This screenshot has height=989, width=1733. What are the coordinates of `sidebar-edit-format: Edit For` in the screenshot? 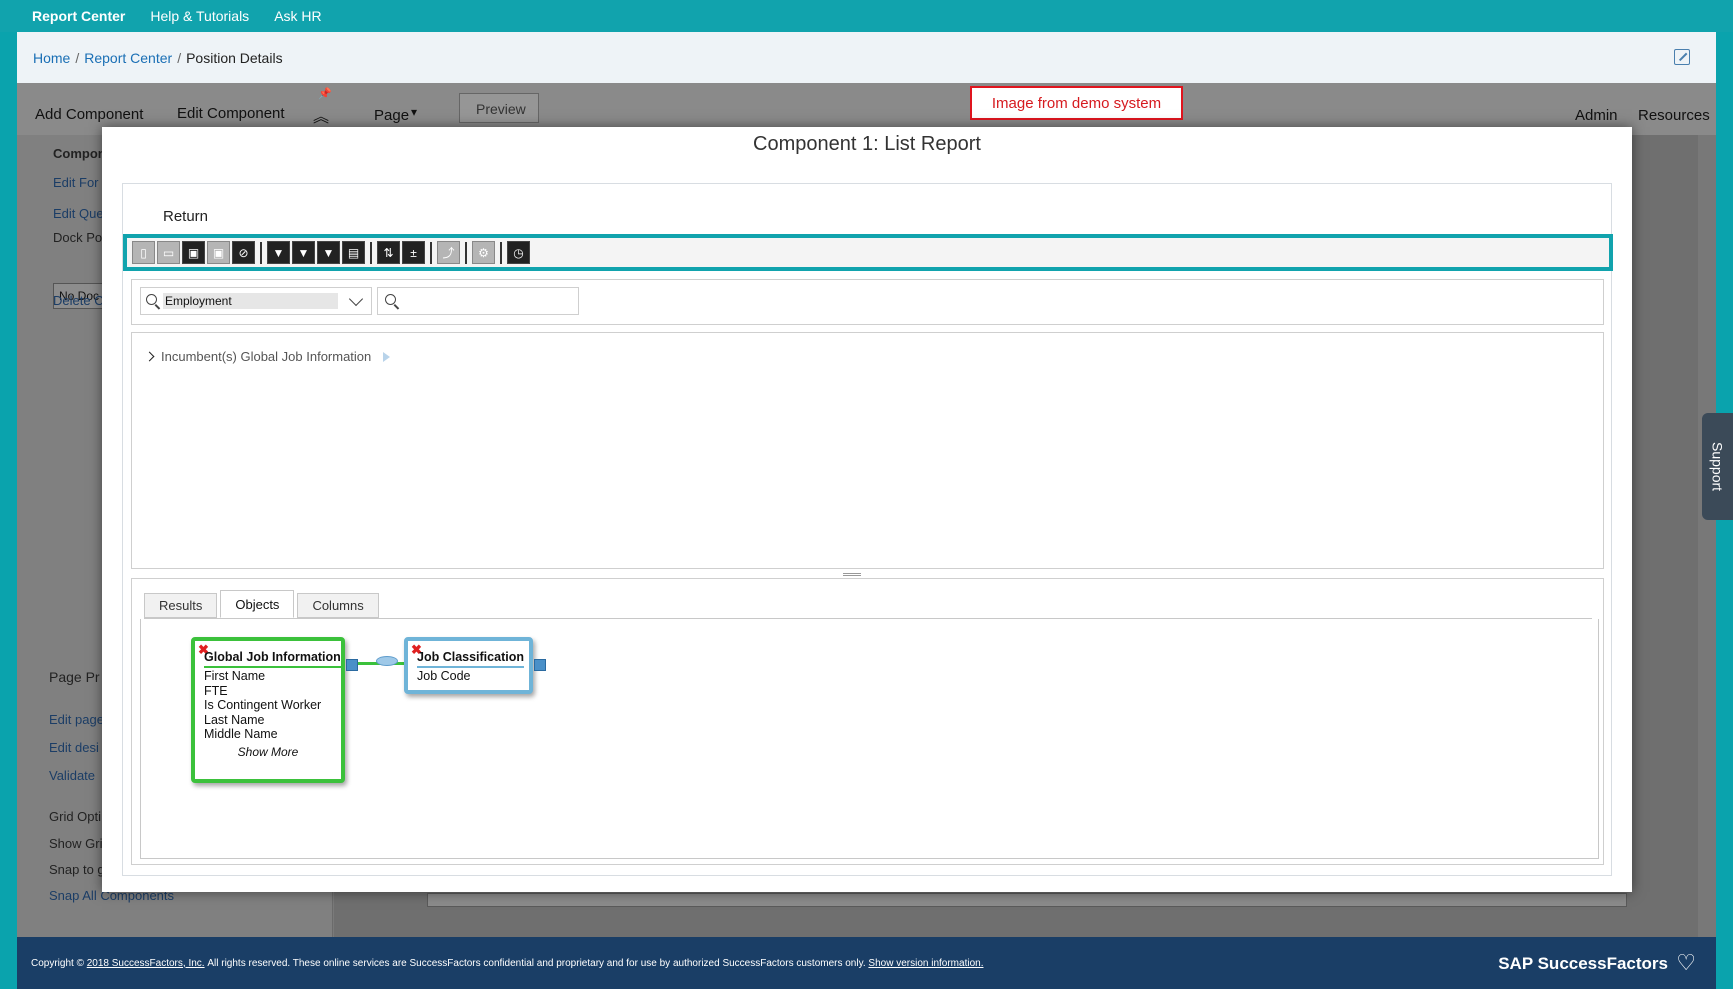 It's located at (76, 182).